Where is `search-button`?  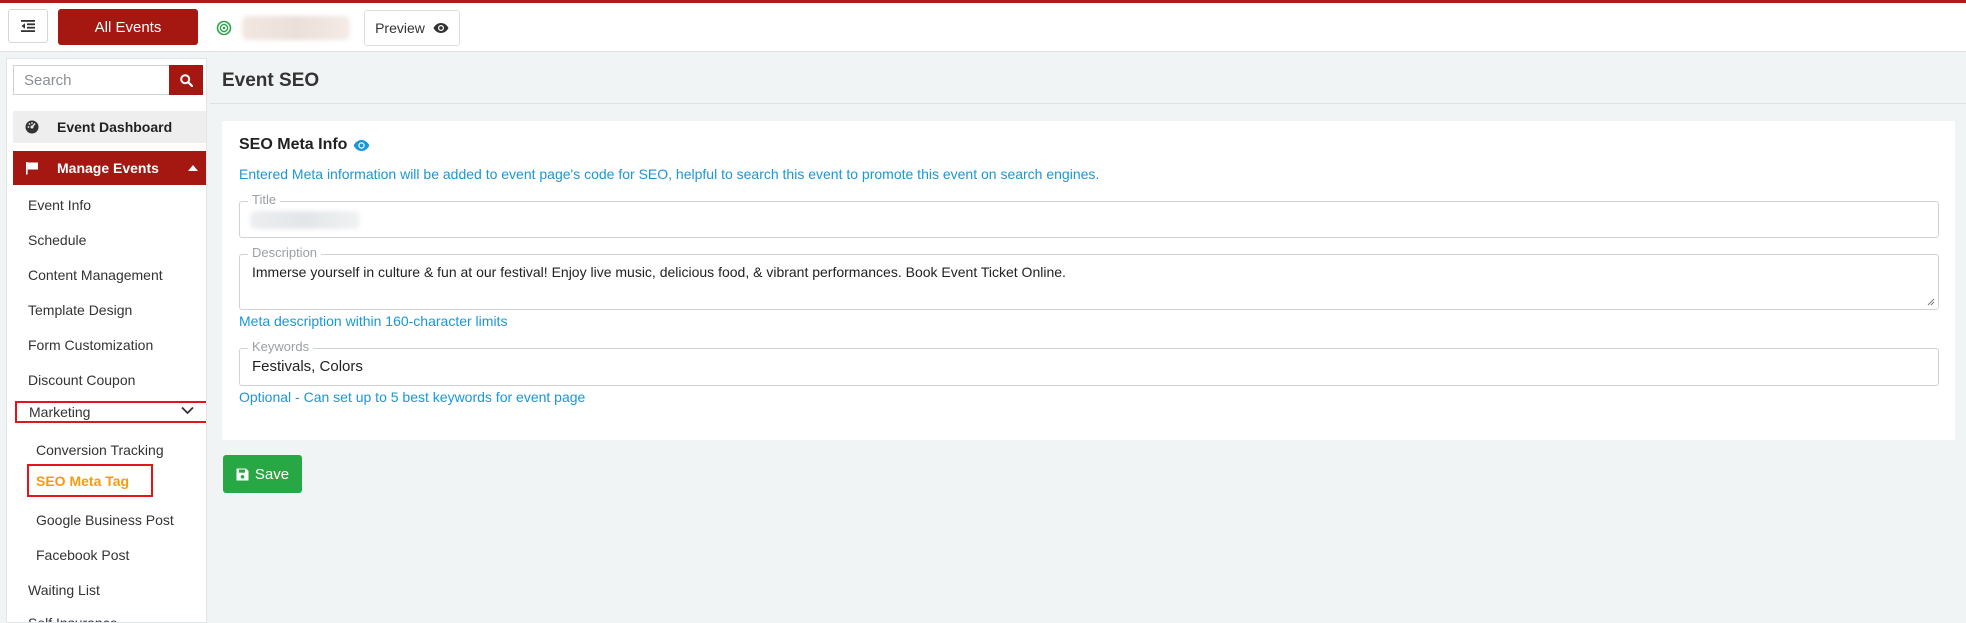
search-button is located at coordinates (186, 80).